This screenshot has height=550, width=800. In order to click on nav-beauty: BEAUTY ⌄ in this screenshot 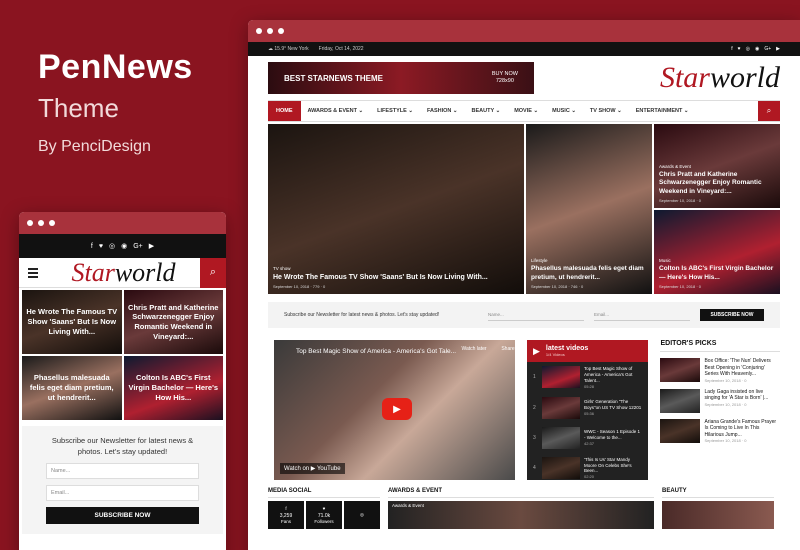, I will do `click(486, 111)`.